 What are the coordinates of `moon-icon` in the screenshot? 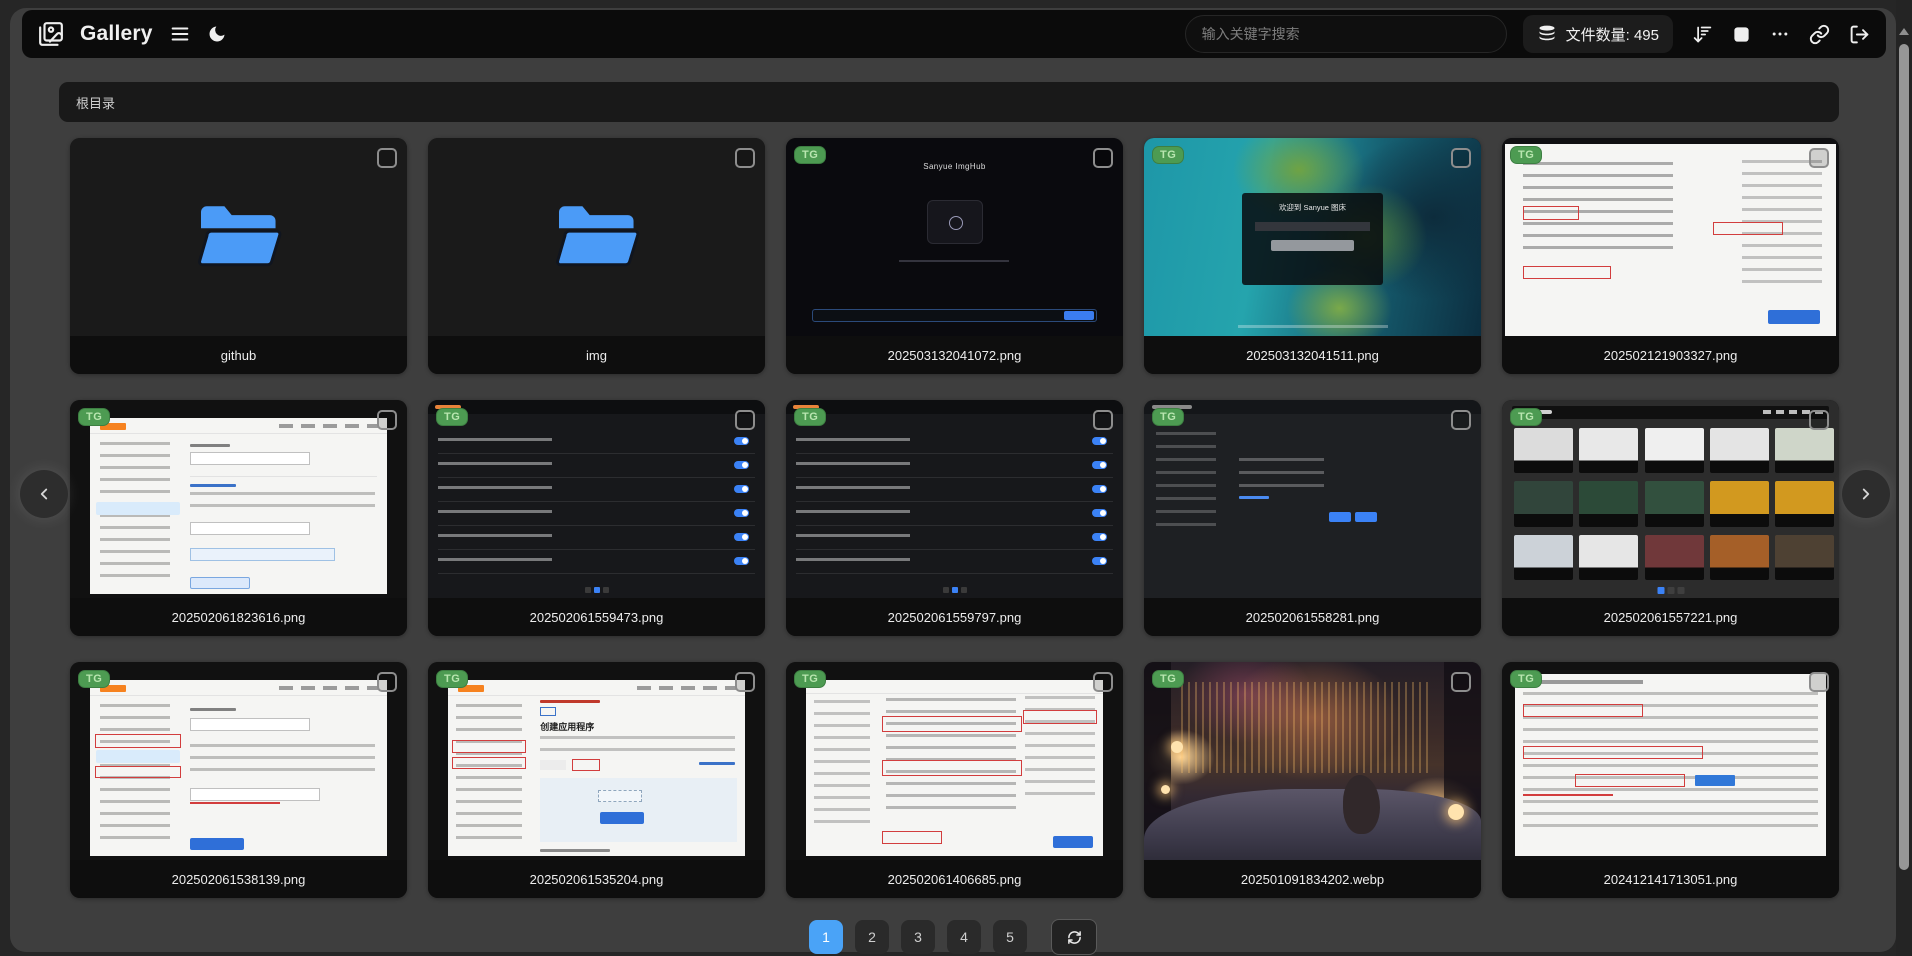 It's located at (217, 34).